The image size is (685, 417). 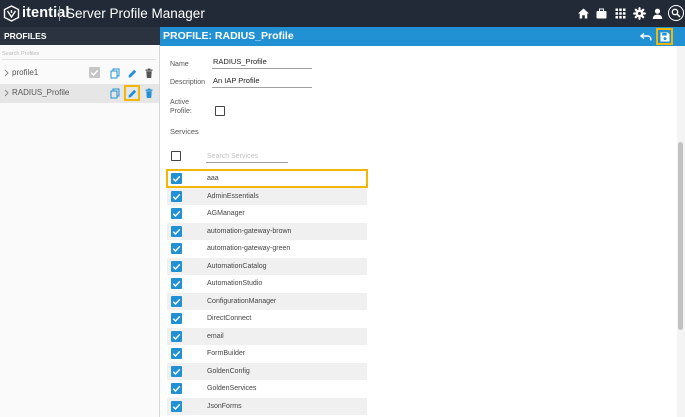 I want to click on service-name: automation-gateway-green, so click(x=249, y=248).